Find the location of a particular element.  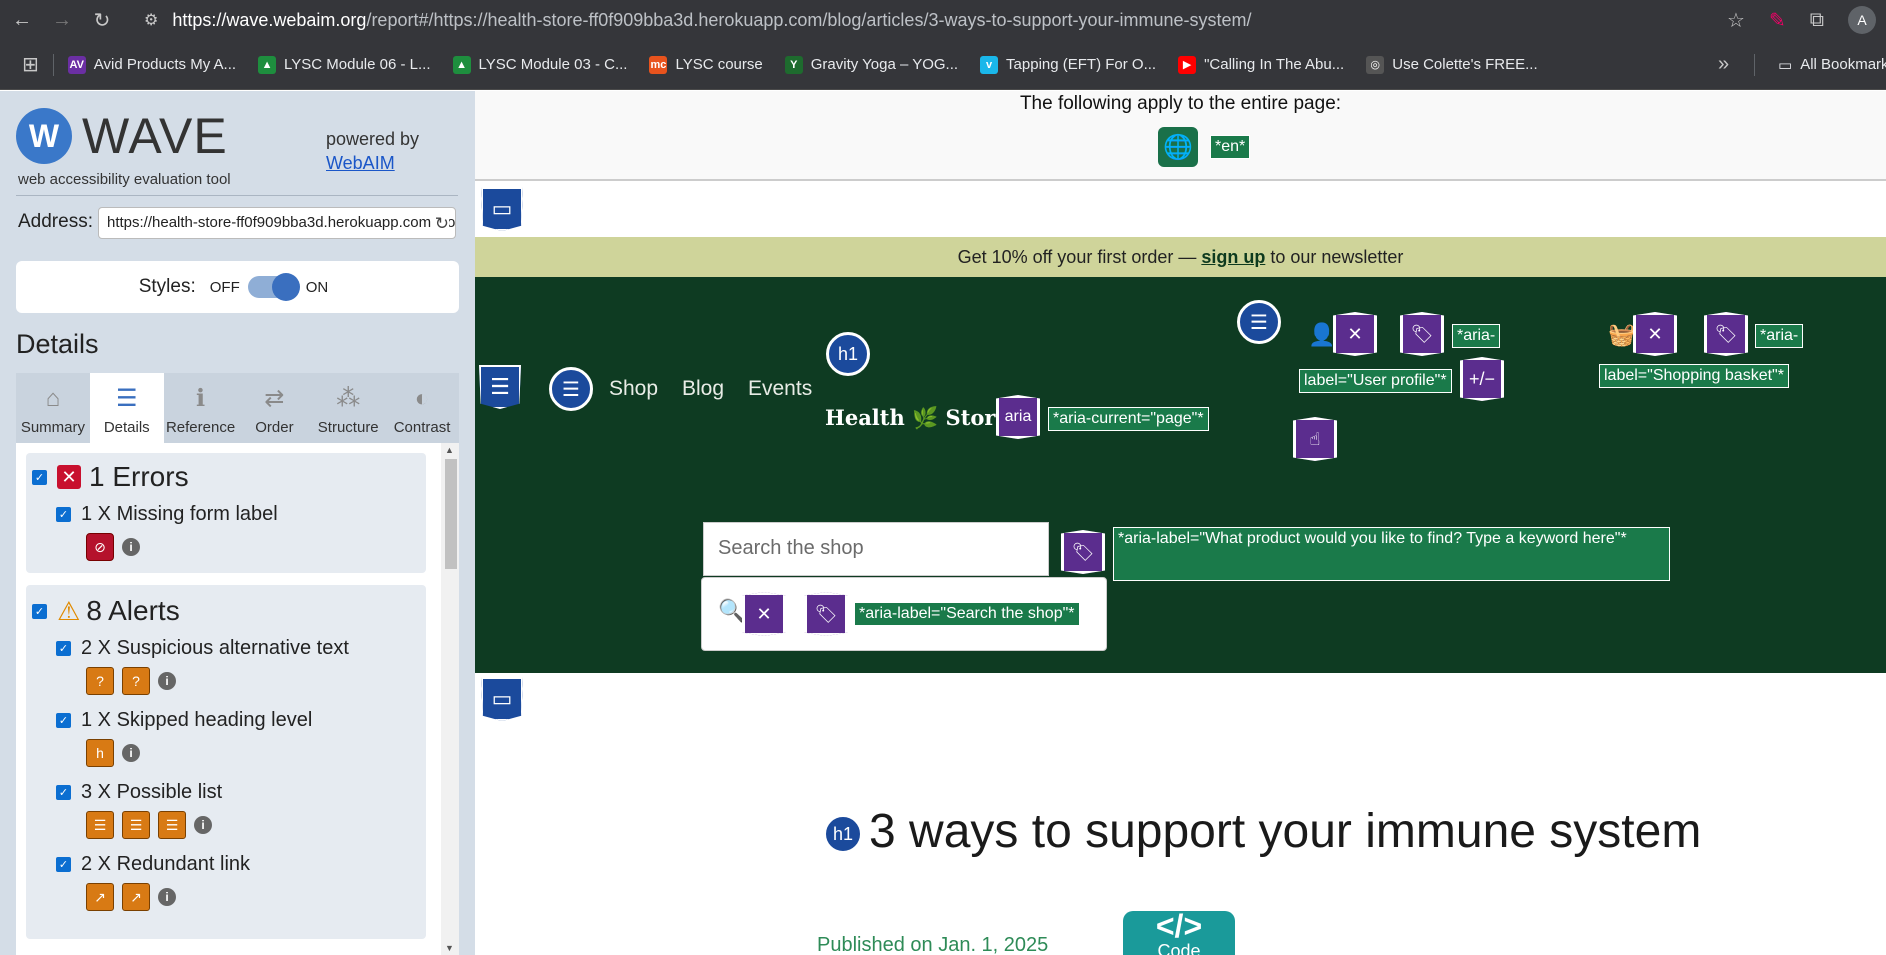

tab-label: Reference is located at coordinates (200, 427).